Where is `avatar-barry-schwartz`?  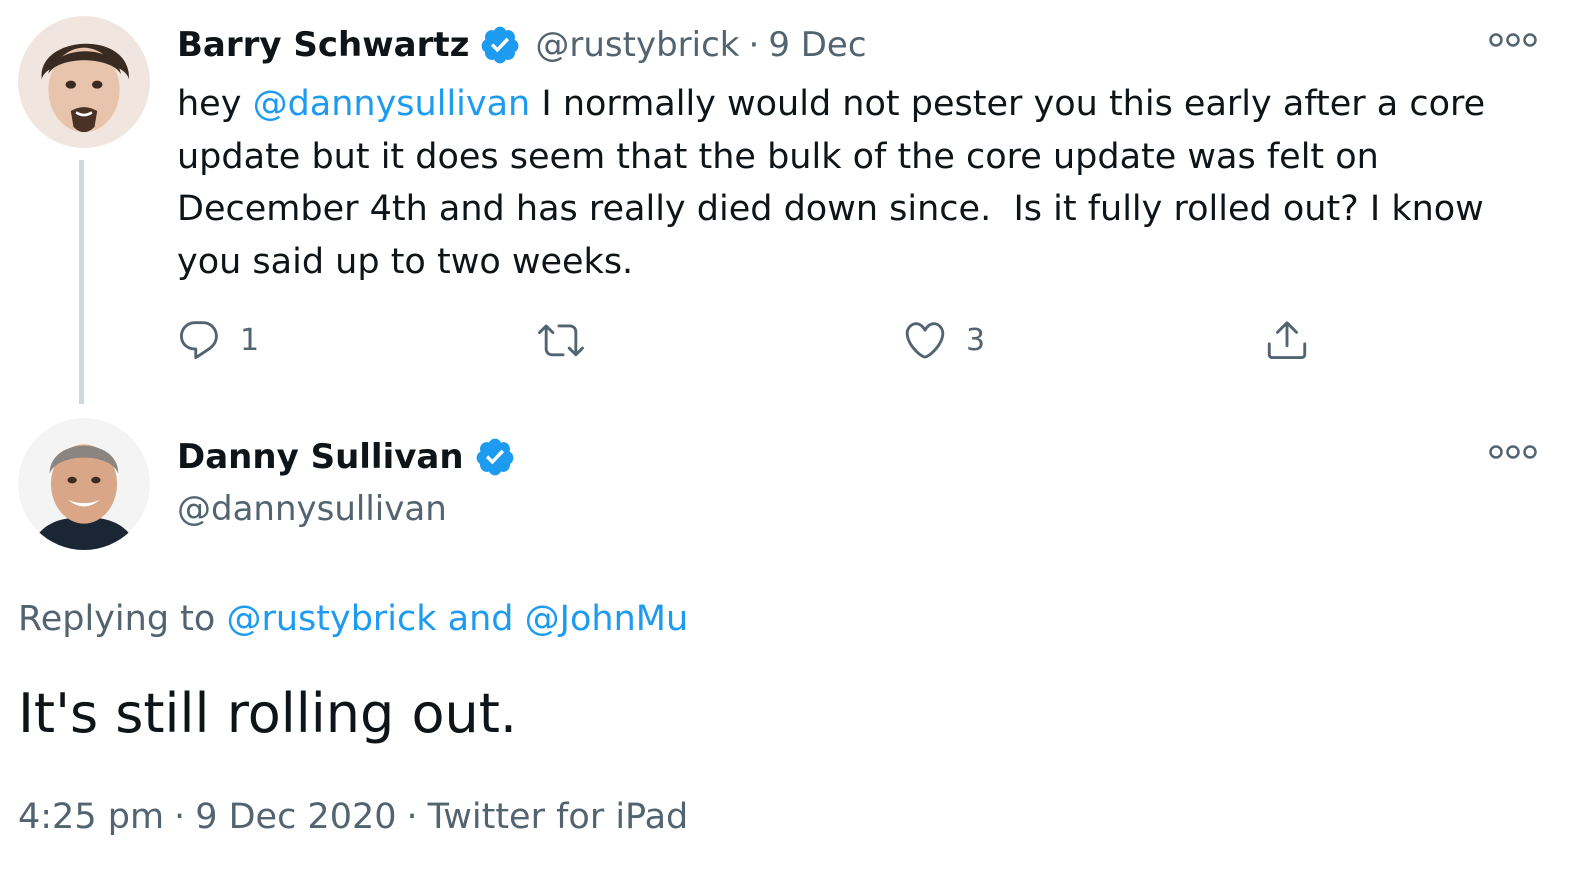 avatar-barry-schwartz is located at coordinates (84, 82).